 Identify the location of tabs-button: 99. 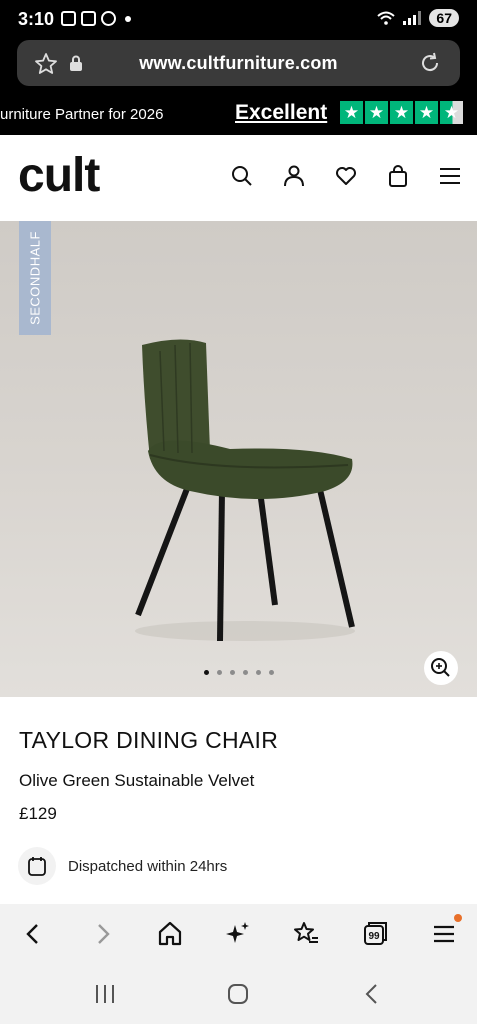
(375, 934).